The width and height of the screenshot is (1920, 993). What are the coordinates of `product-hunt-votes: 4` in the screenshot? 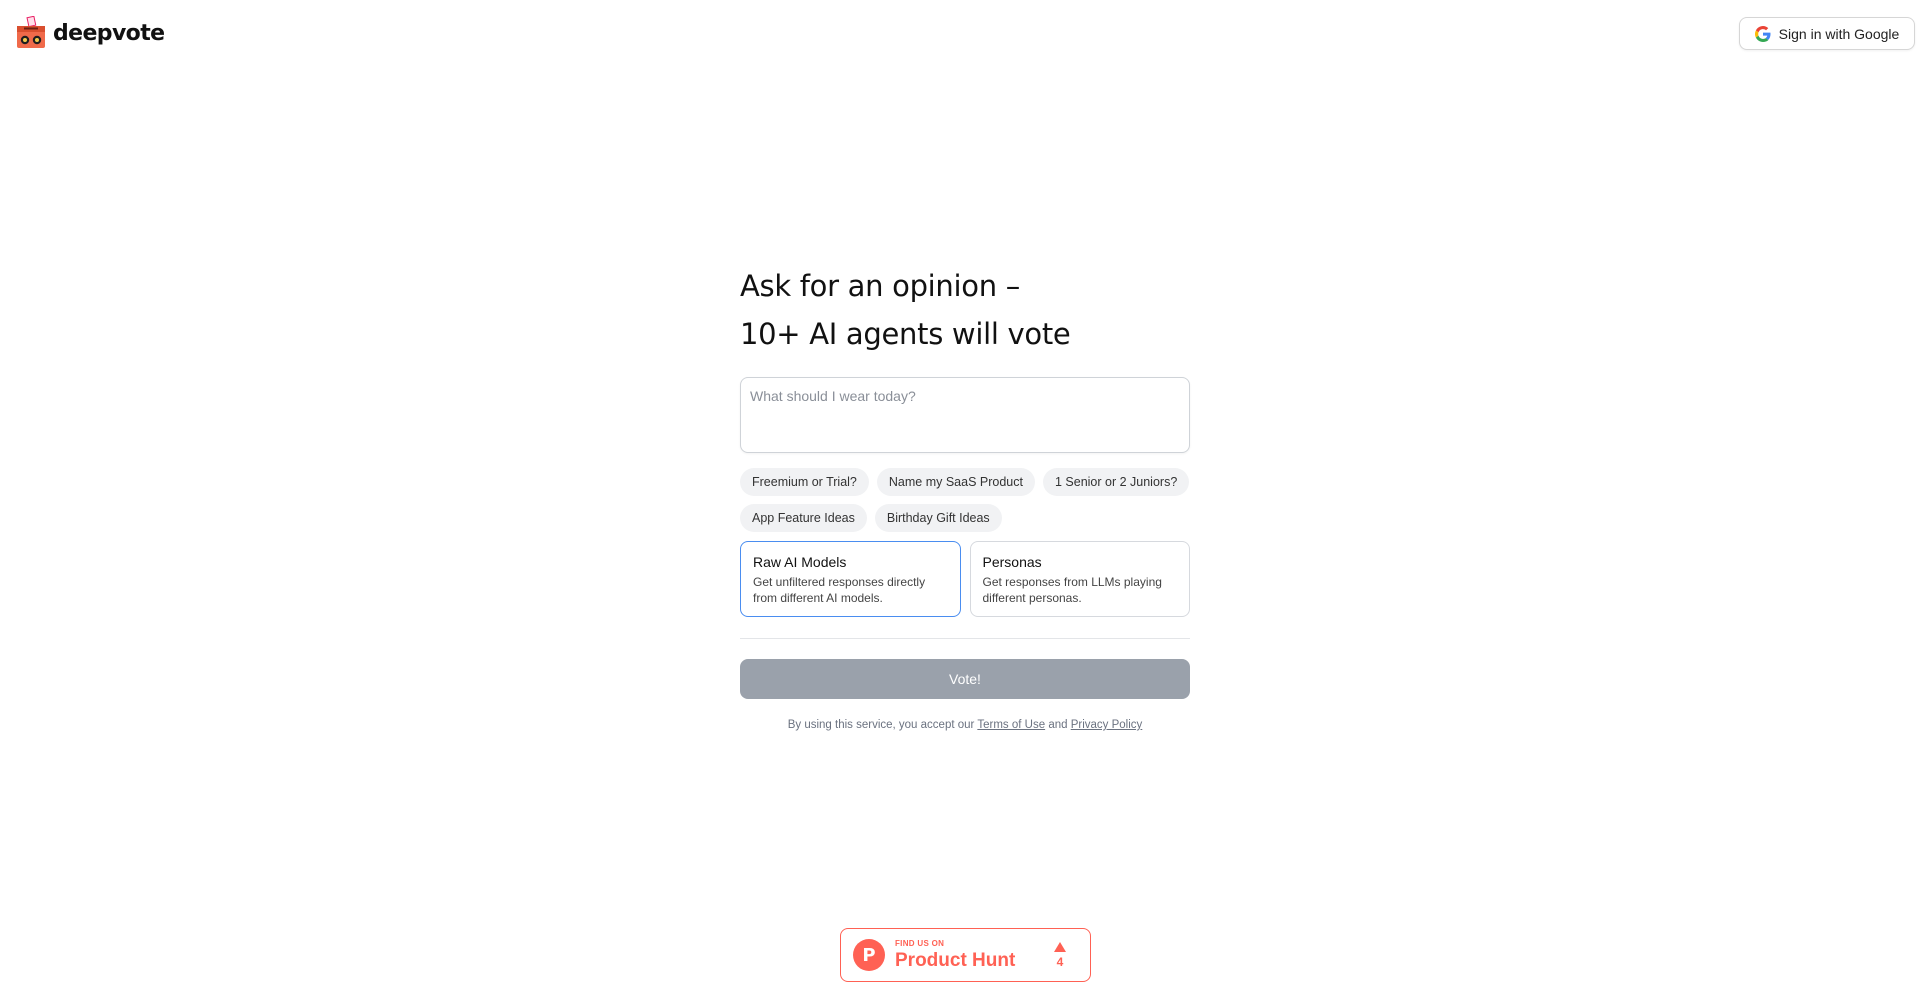 It's located at (1060, 955).